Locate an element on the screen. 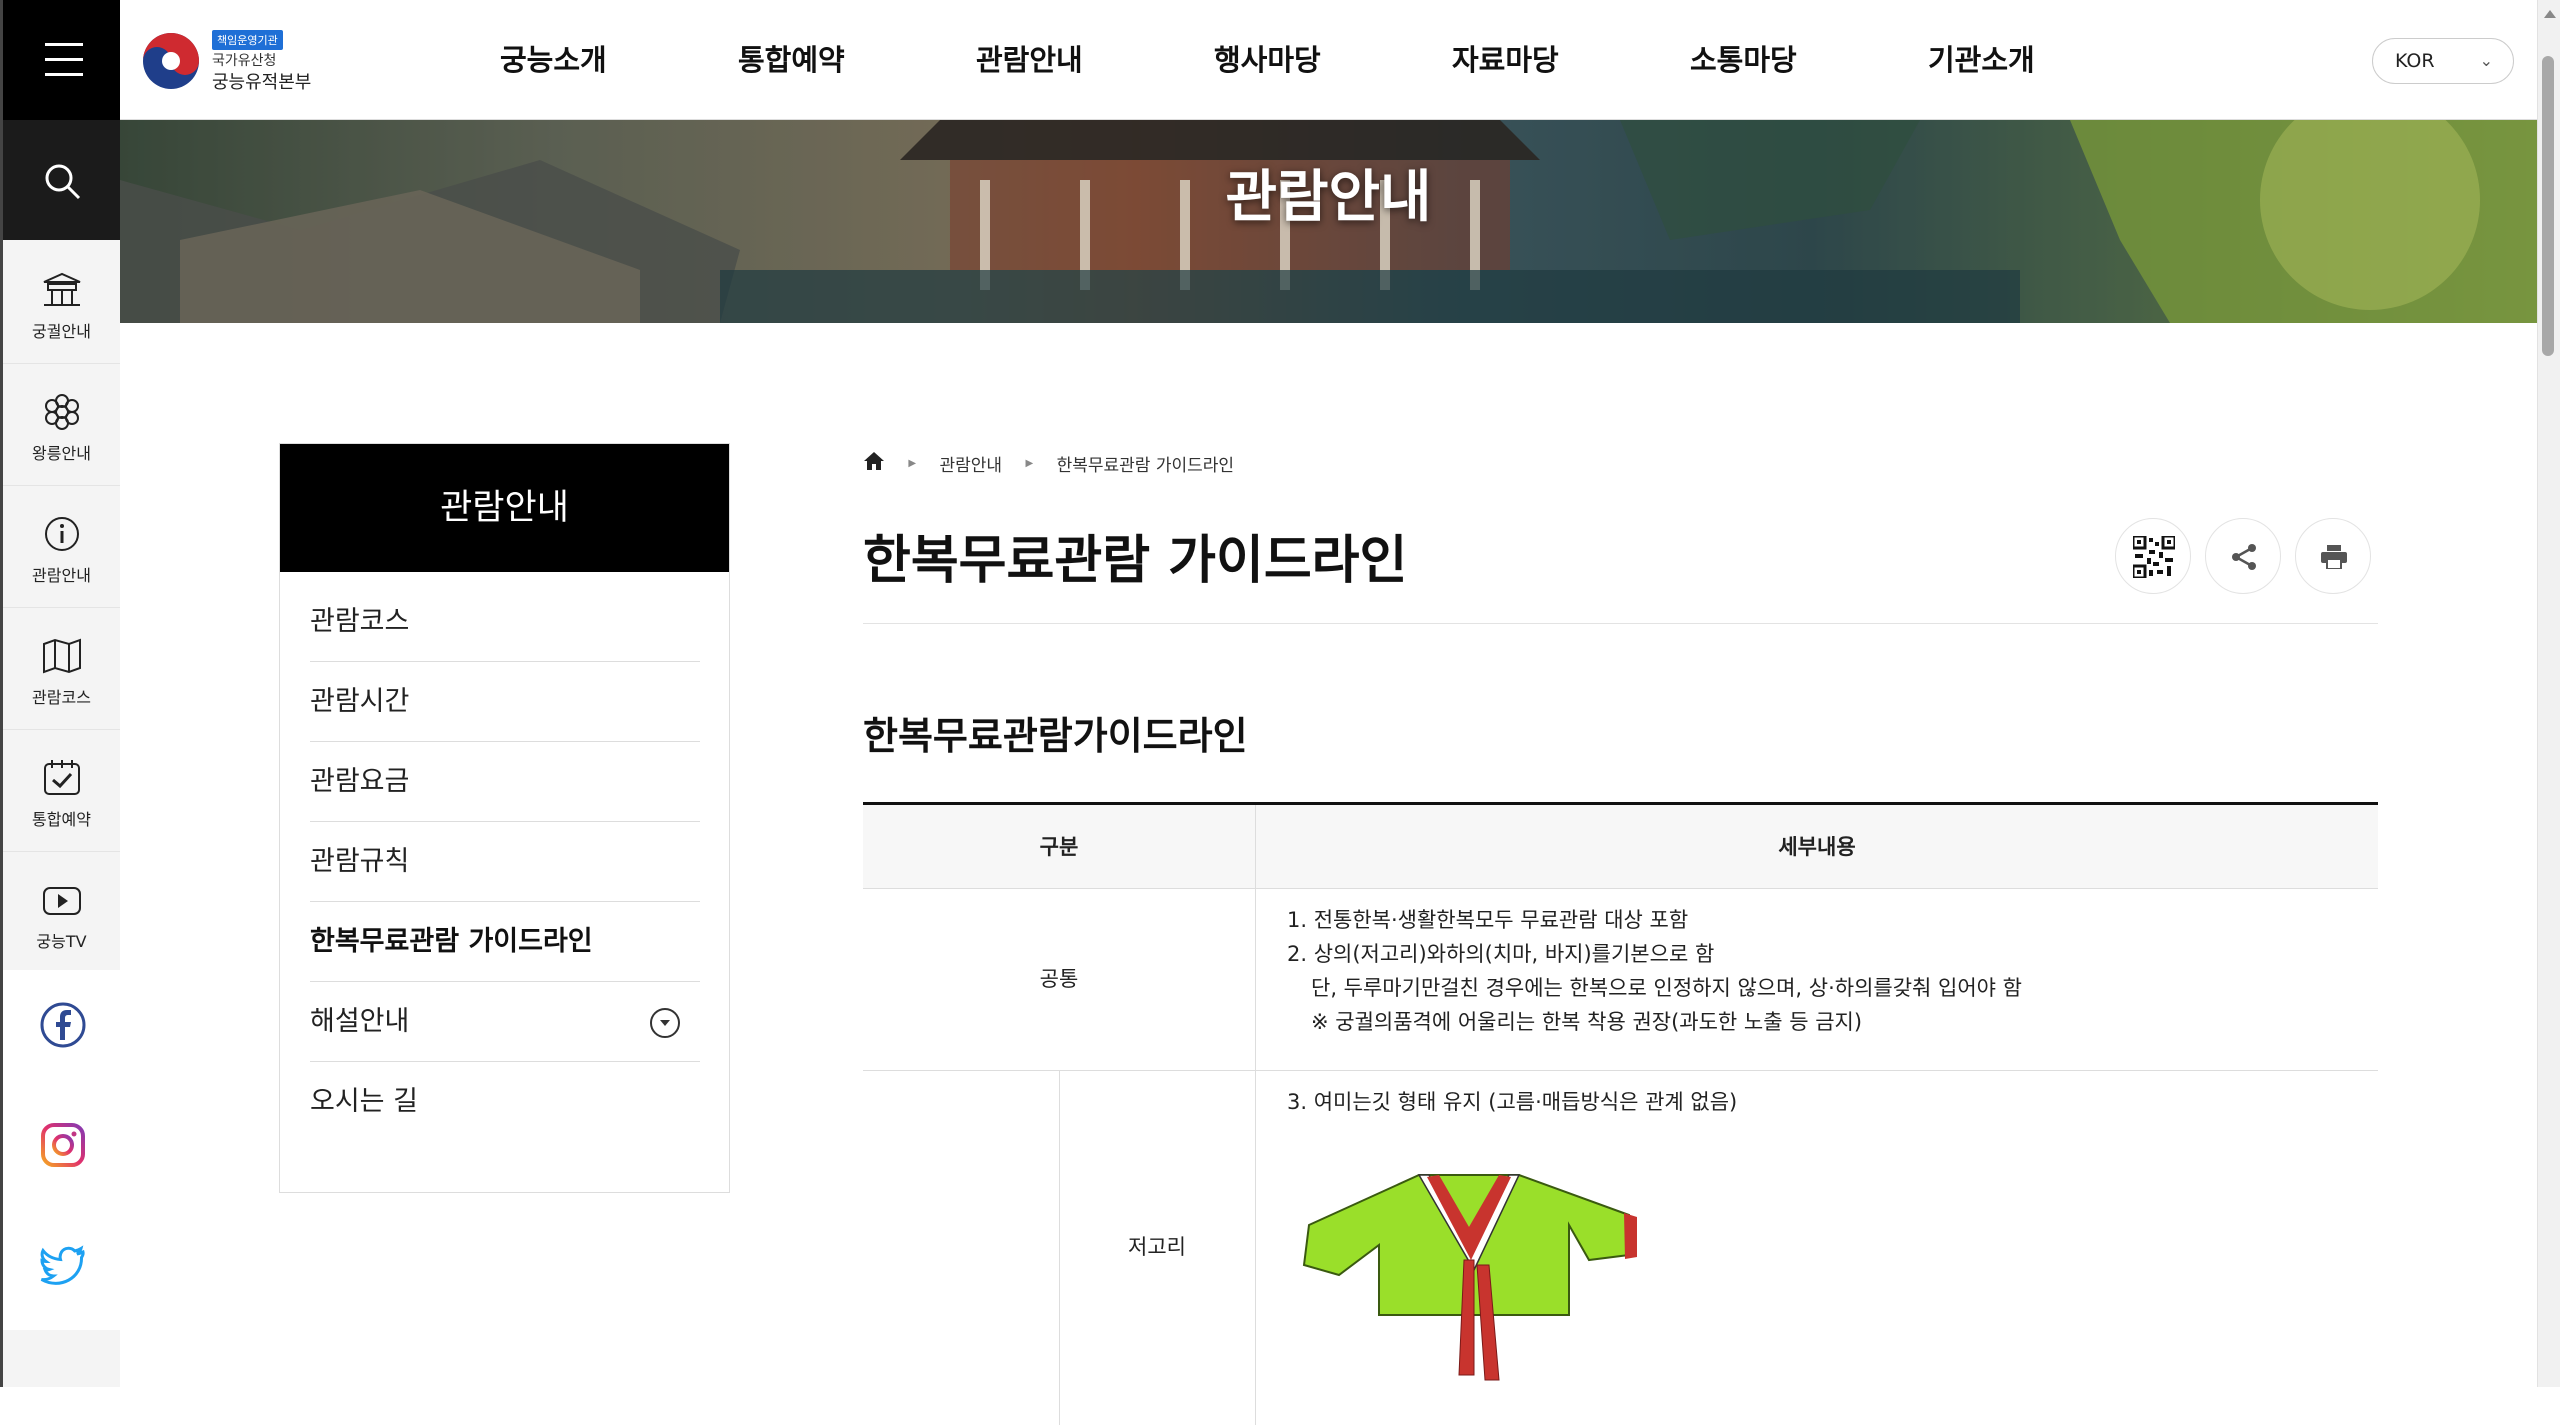 This screenshot has width=2560, height=1425. language-select: KOR ⌄ is located at coordinates (2443, 61).